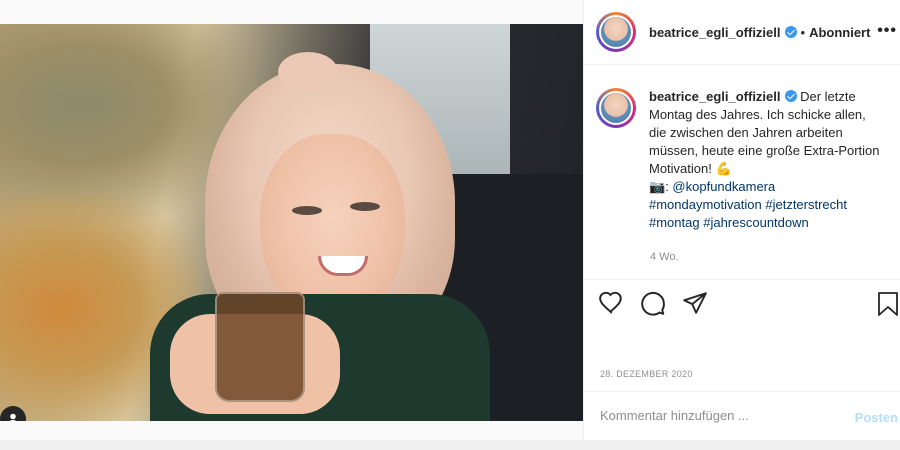  What do you see at coordinates (723, 186) in the screenshot?
I see `mention-link: @kopfundkamera` at bounding box center [723, 186].